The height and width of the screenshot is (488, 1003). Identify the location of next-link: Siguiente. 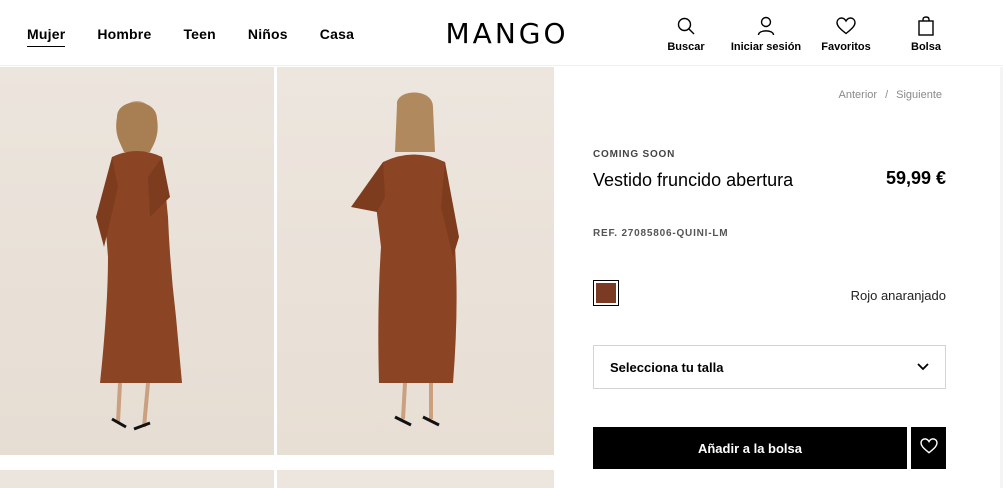
(919, 95).